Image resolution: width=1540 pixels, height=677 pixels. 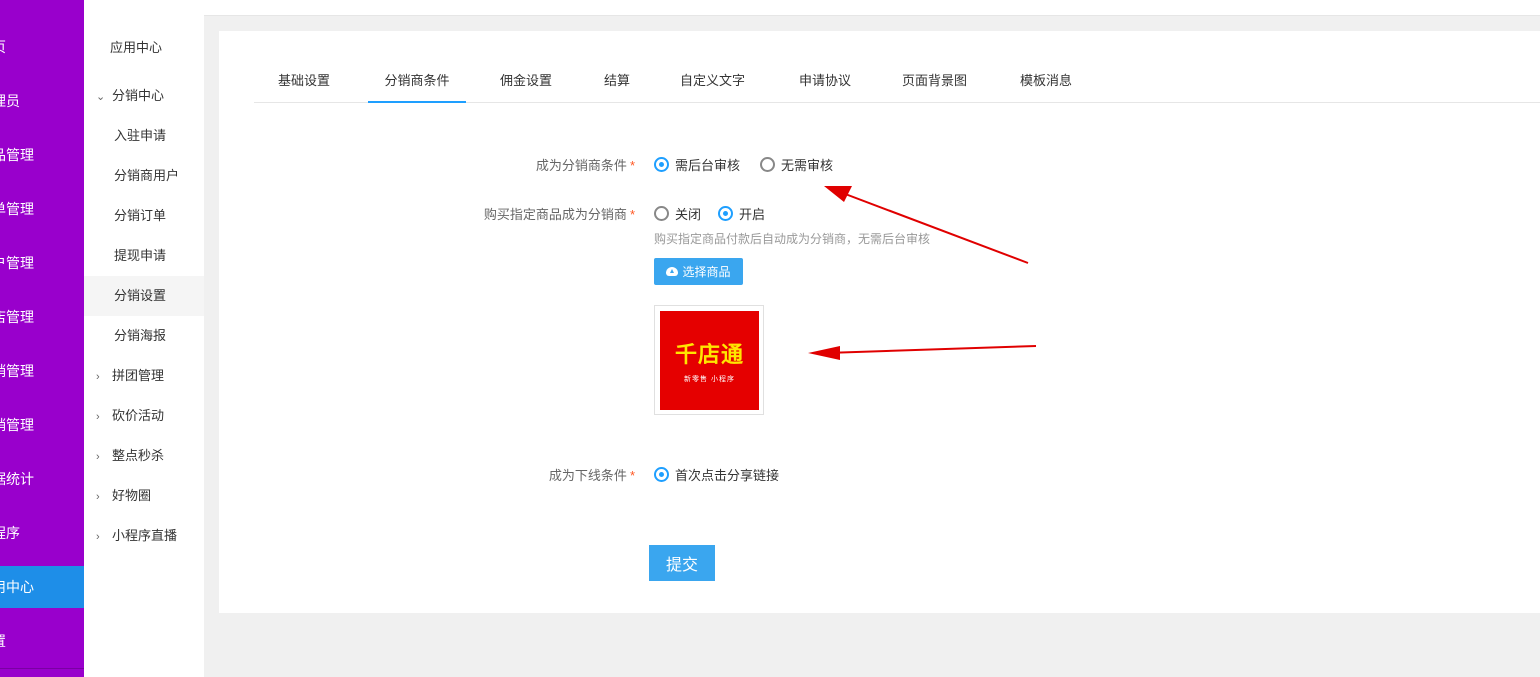 What do you see at coordinates (709, 354) in the screenshot?
I see `logo-text: 千店通` at bounding box center [709, 354].